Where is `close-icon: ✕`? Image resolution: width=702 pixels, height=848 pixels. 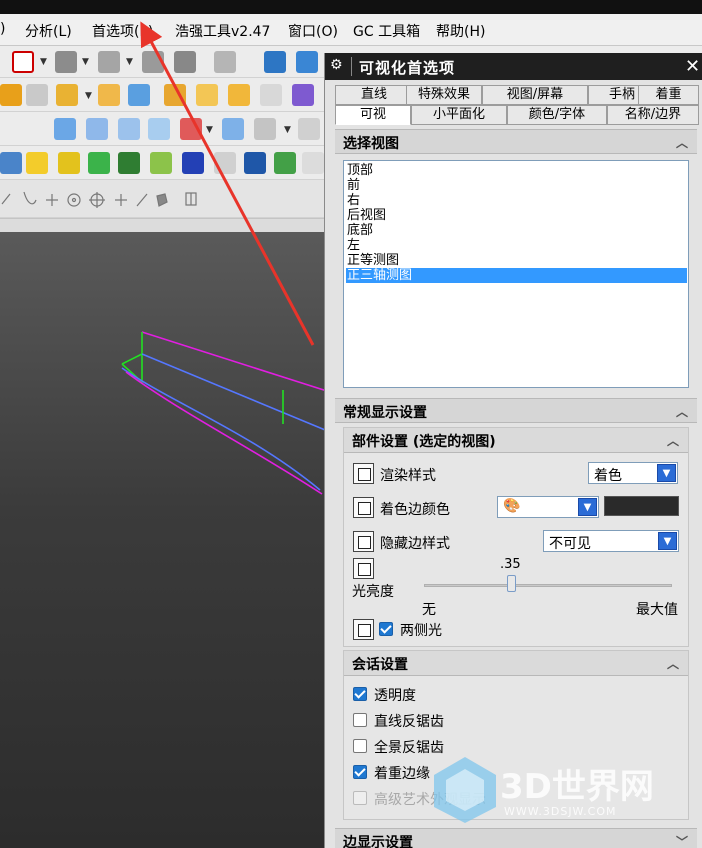 close-icon: ✕ is located at coordinates (692, 66).